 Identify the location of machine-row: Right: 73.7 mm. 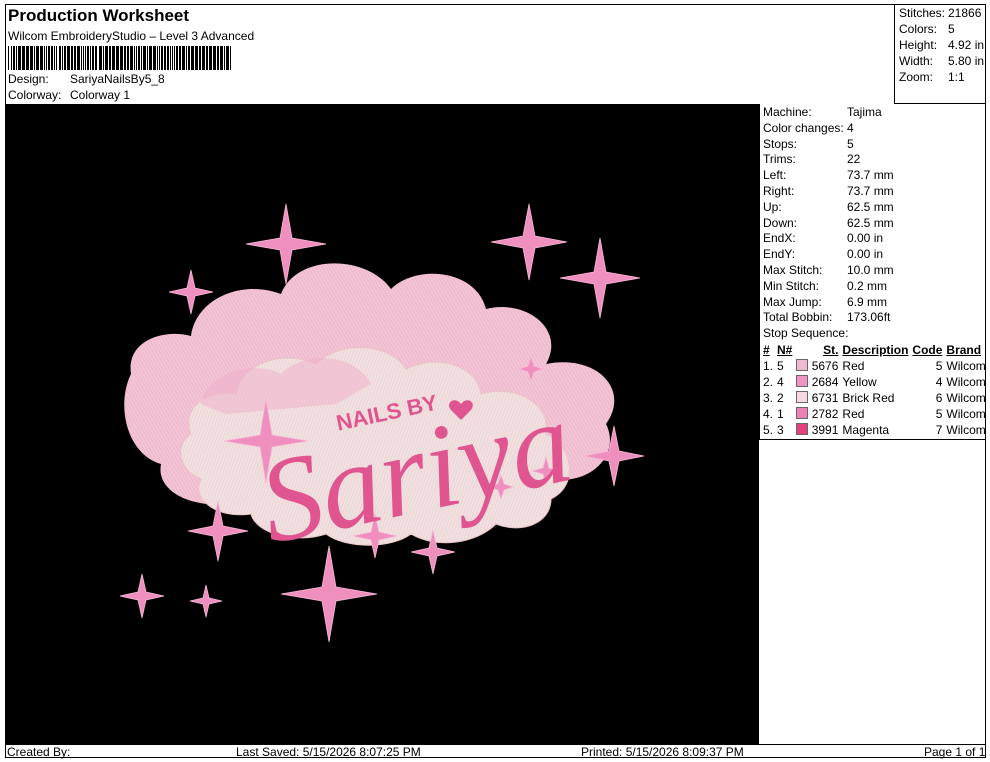
(828, 192).